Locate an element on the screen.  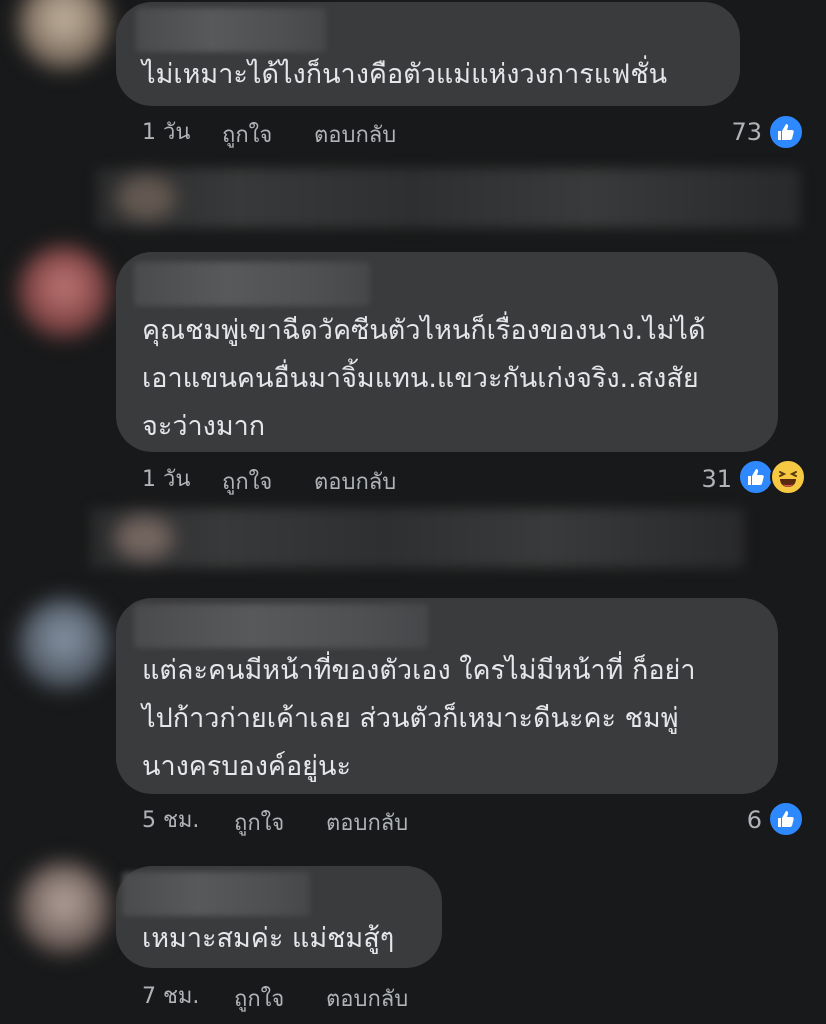
reaction-count: 6 is located at coordinates (743, 820).